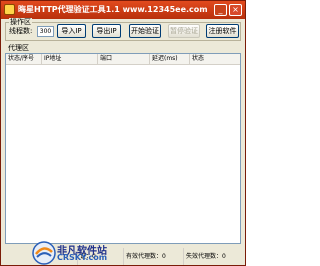  Describe the element at coordinates (215, 59) in the screenshot. I see `column-header-status: 状态` at that location.